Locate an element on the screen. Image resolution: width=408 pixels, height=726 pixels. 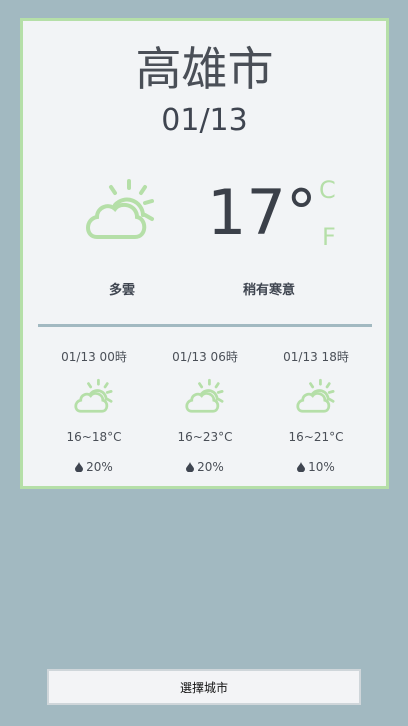
forecast-rain-value: 10% is located at coordinates (321, 467).